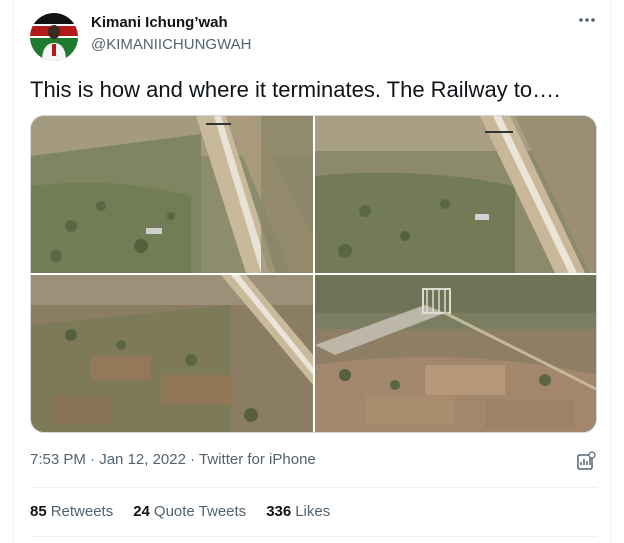 The height and width of the screenshot is (543, 624). I want to click on tweet-stats: 85 Retweets 24 Quote Tweets 336 Likes, so click(180, 511).